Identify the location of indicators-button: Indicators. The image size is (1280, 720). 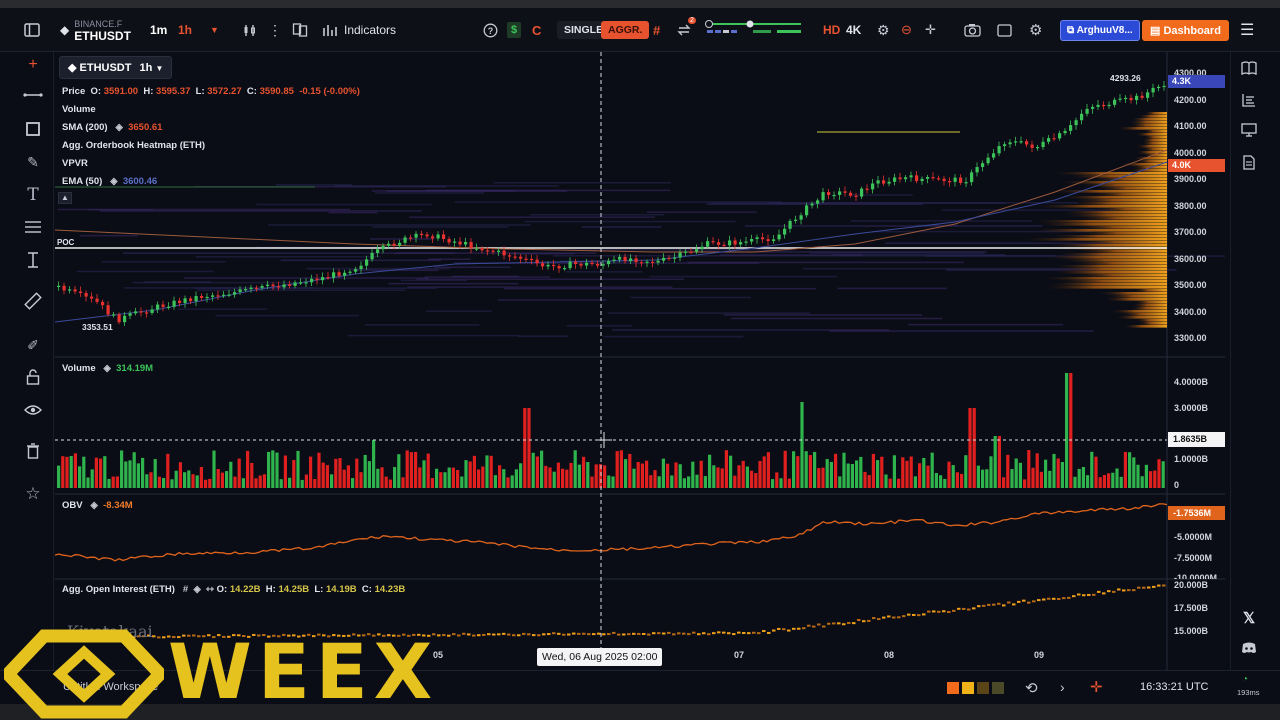
(359, 30).